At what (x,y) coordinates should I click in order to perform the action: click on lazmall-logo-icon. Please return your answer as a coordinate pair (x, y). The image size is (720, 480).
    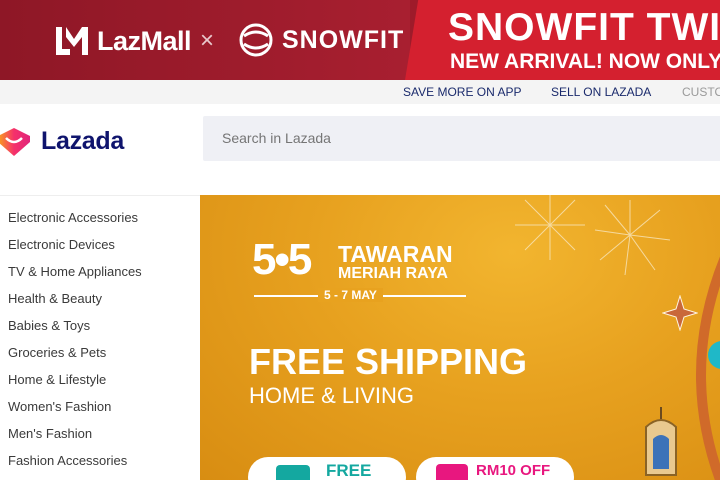
    Looking at the image, I should click on (72, 41).